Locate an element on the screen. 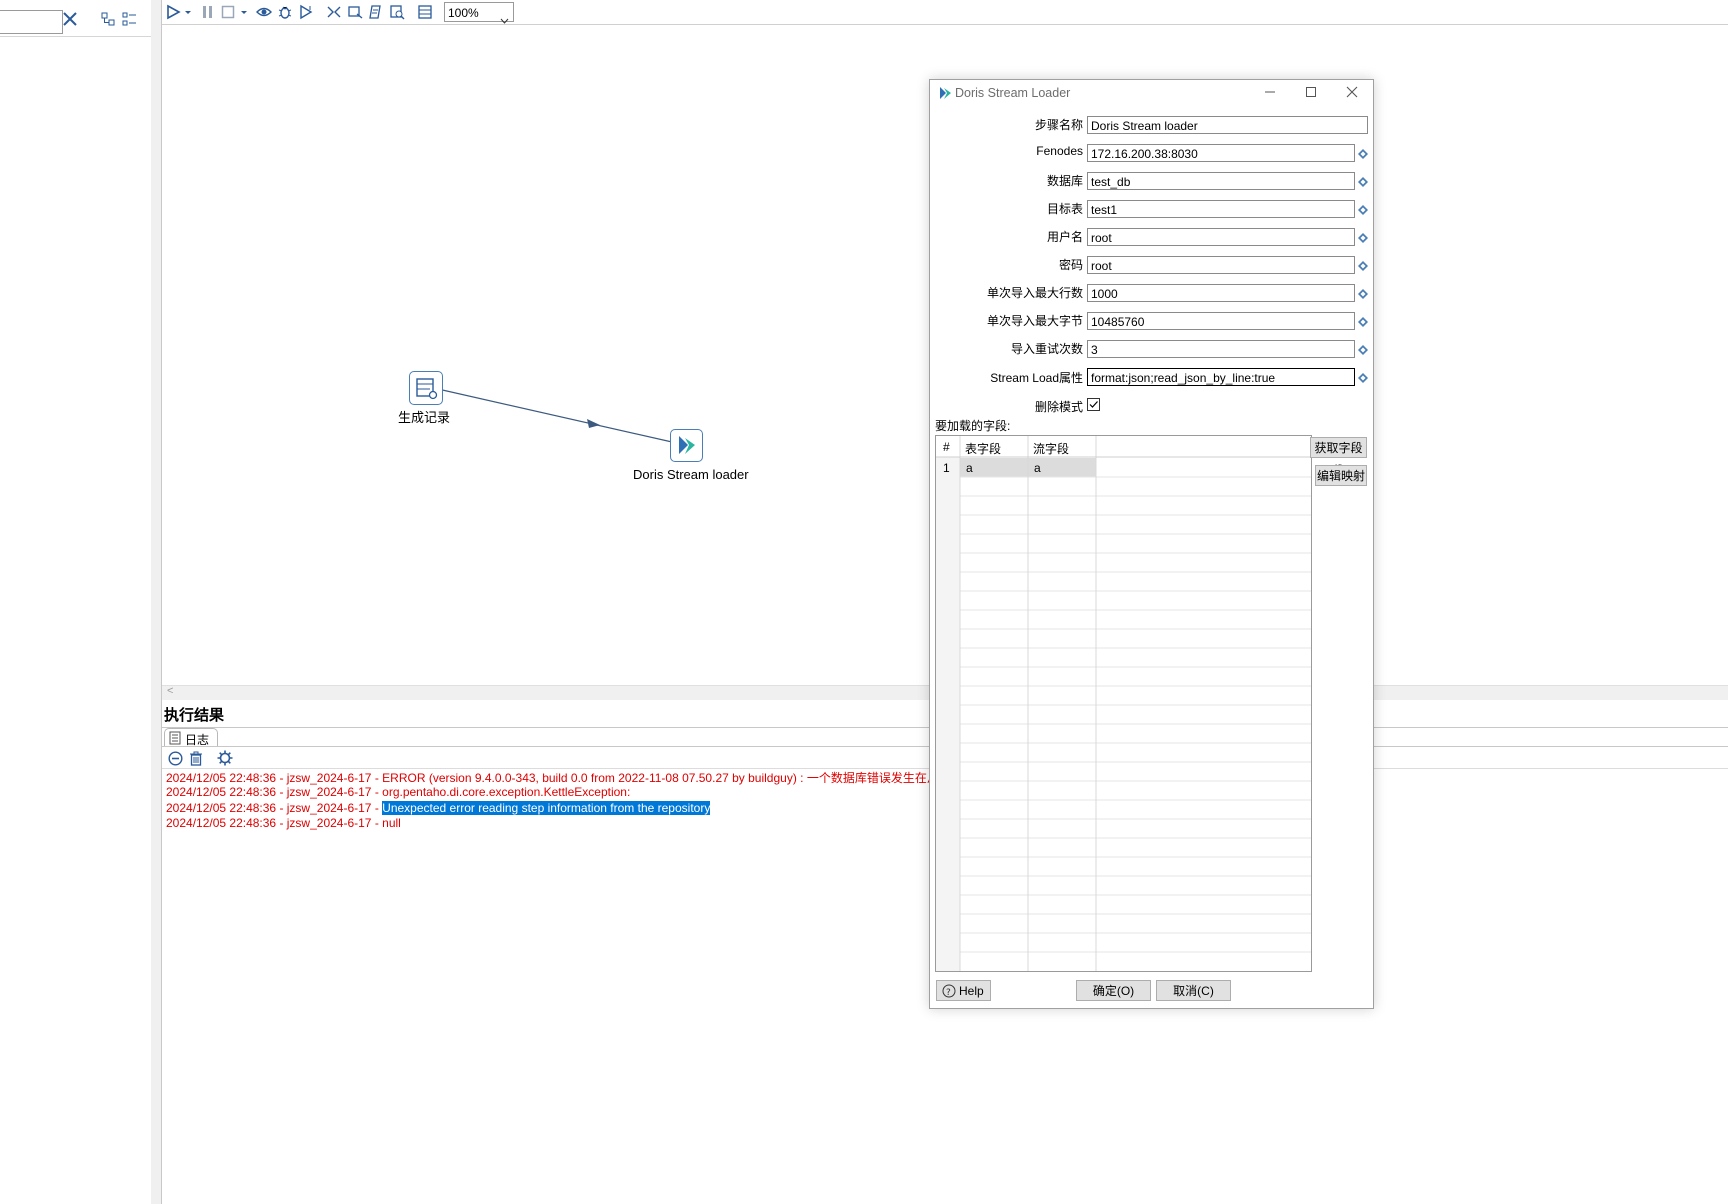  scroll-left-icon: < is located at coordinates (170, 691).